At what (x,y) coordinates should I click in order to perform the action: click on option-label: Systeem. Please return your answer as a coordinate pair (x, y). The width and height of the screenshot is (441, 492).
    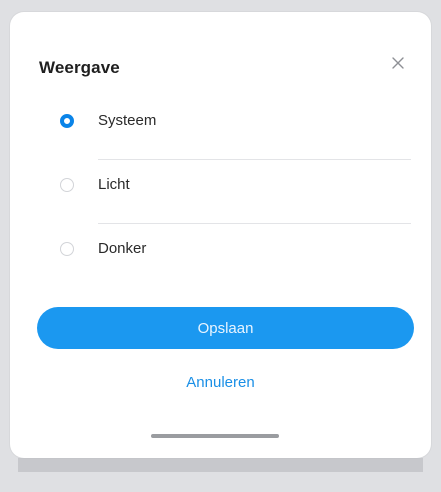
    Looking at the image, I should click on (127, 120).